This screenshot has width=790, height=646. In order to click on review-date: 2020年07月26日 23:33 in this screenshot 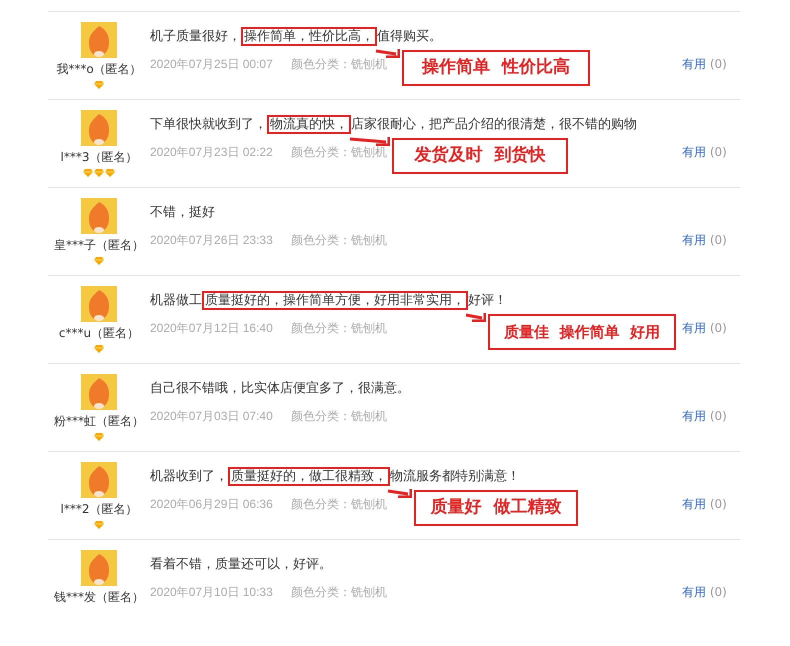, I will do `click(211, 240)`.